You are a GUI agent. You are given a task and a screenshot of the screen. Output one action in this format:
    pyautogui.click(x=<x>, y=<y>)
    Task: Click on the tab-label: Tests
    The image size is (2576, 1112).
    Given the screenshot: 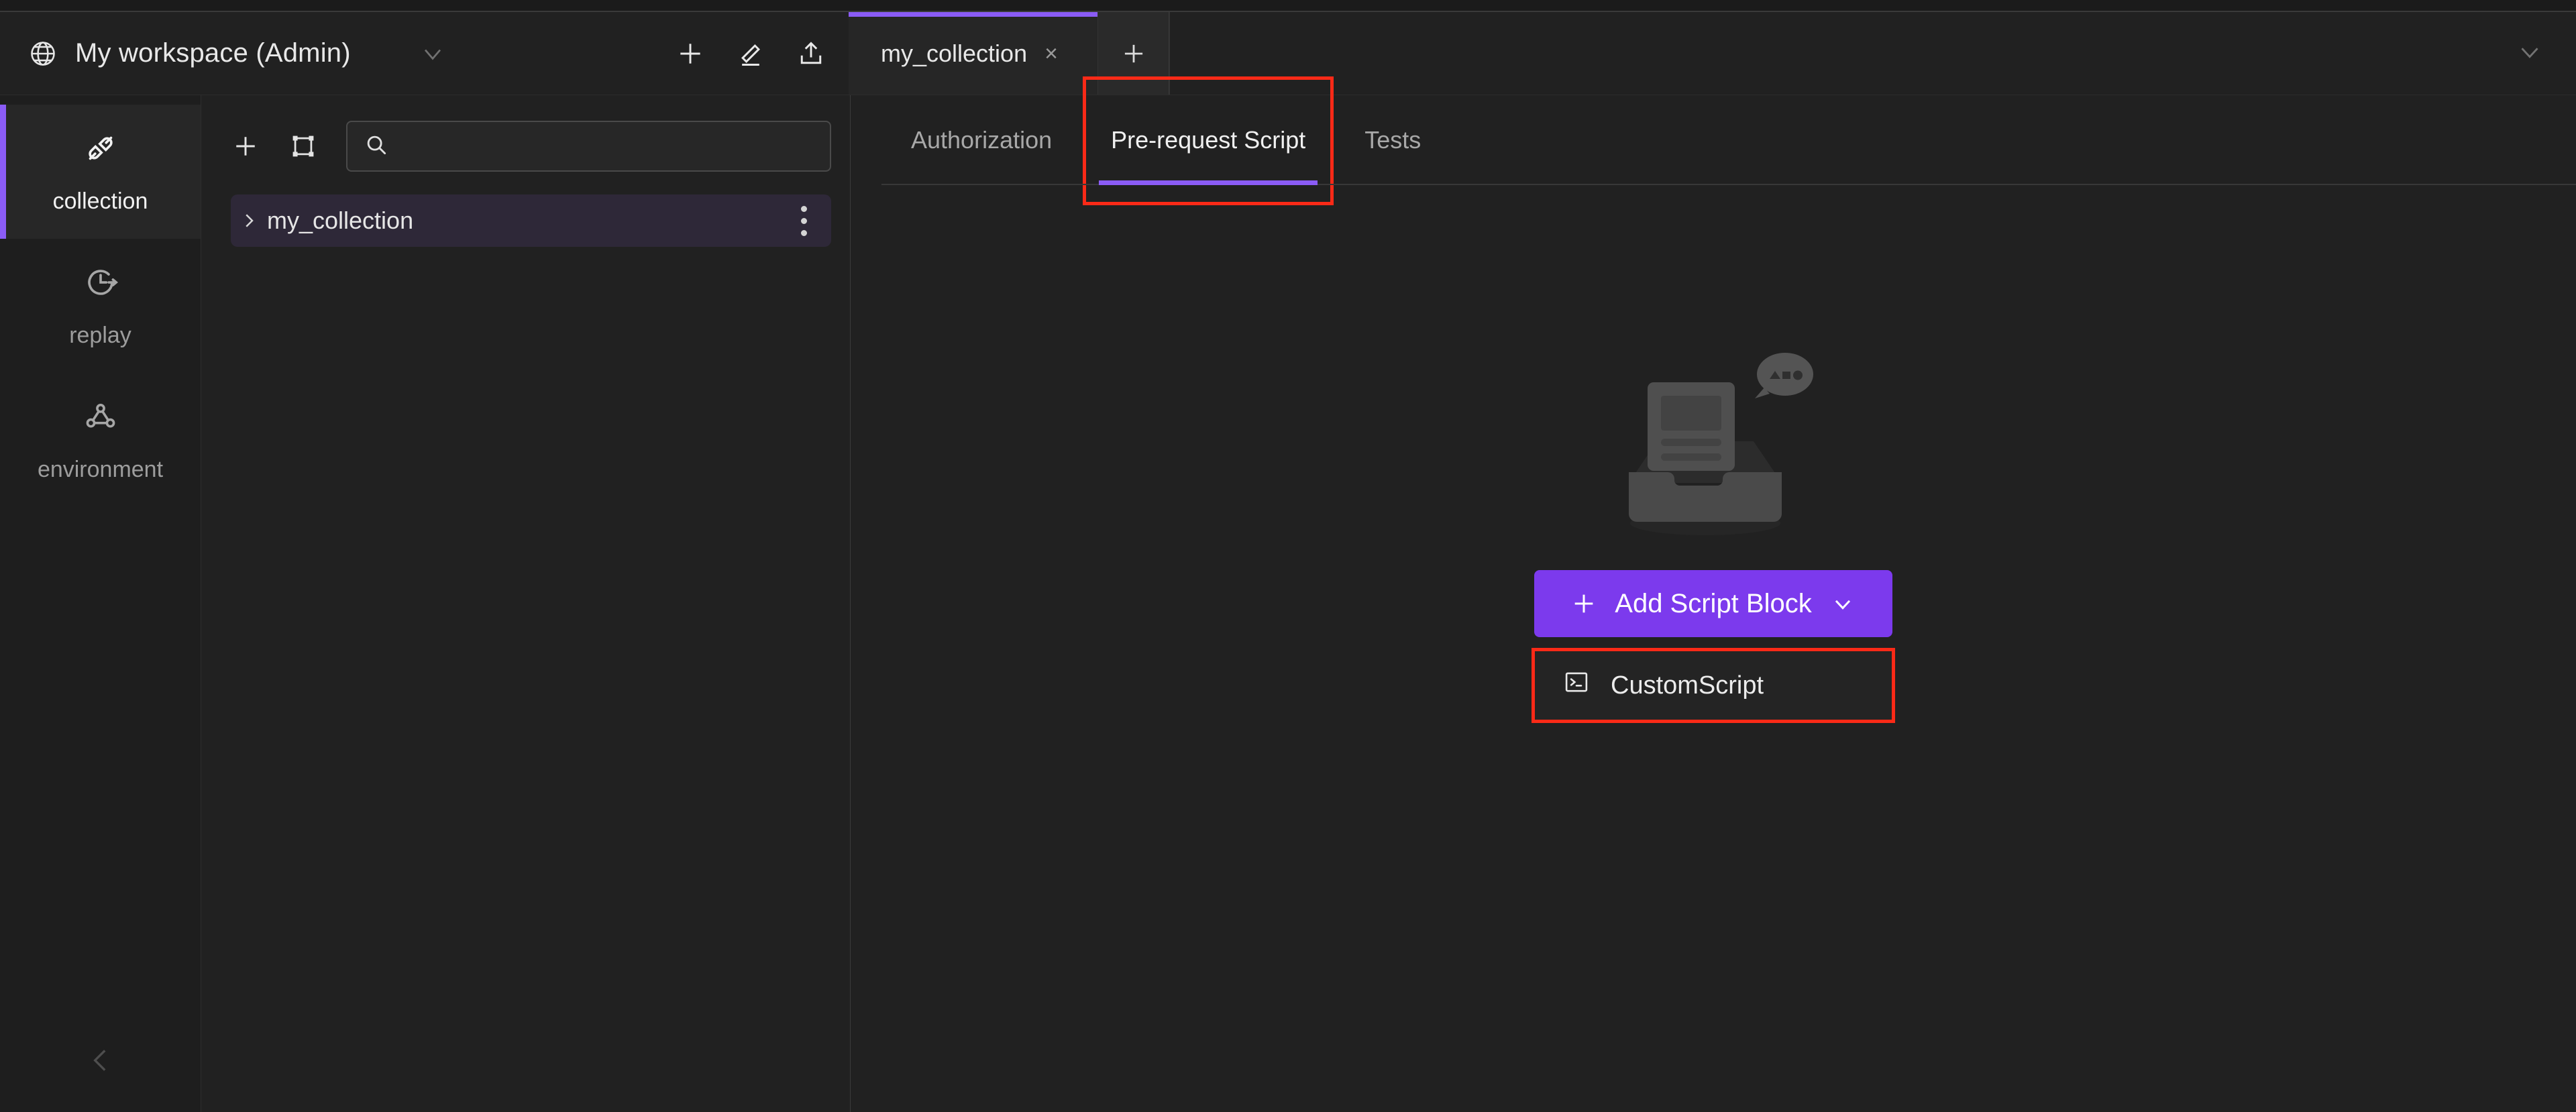 What is the action you would take?
    pyautogui.click(x=1392, y=140)
    